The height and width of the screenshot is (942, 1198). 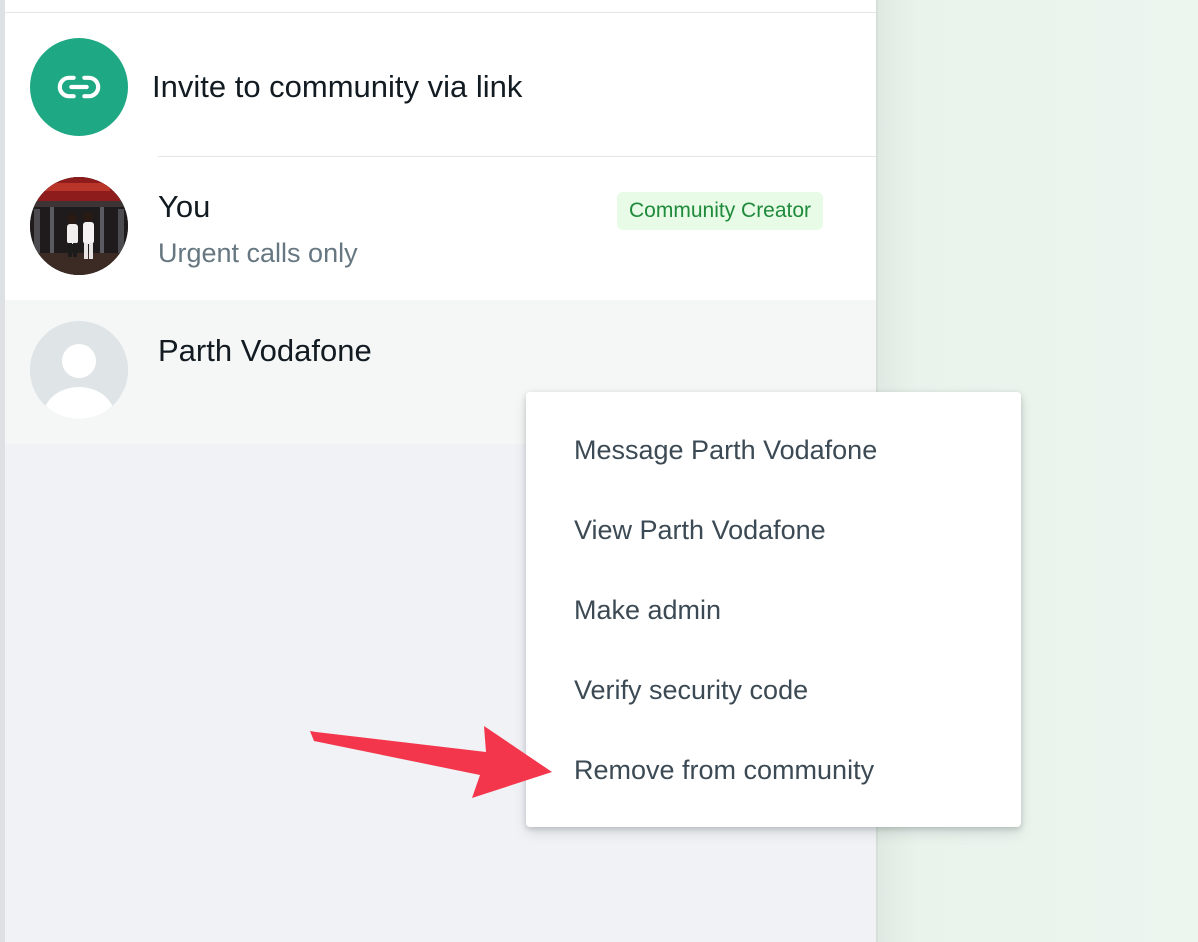 What do you see at coordinates (265, 350) in the screenshot?
I see `member-name: Parth Vodafone` at bounding box center [265, 350].